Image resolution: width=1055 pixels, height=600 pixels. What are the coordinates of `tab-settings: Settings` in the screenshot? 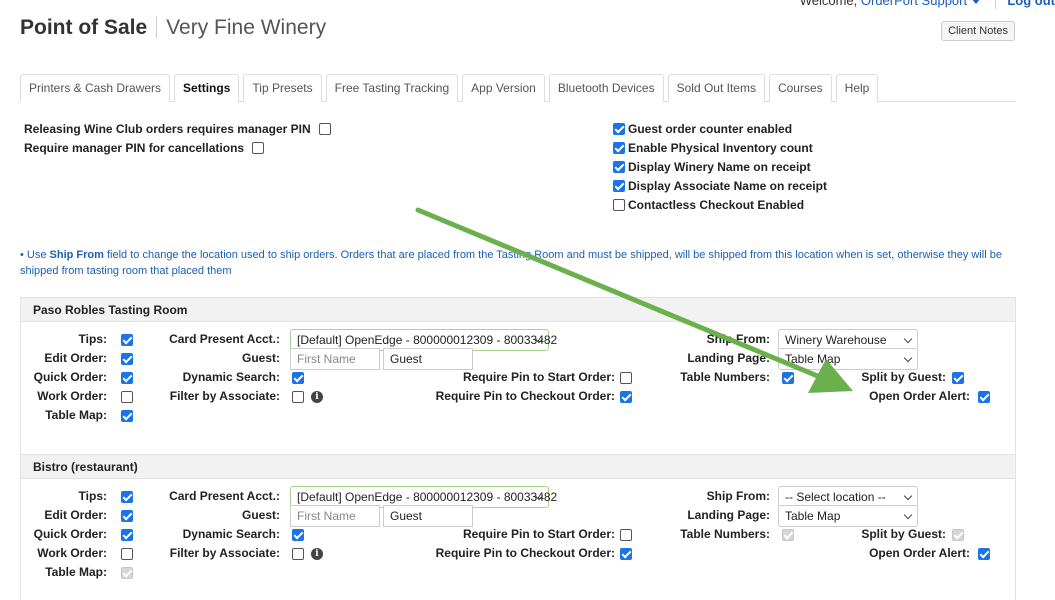 It's located at (207, 88).